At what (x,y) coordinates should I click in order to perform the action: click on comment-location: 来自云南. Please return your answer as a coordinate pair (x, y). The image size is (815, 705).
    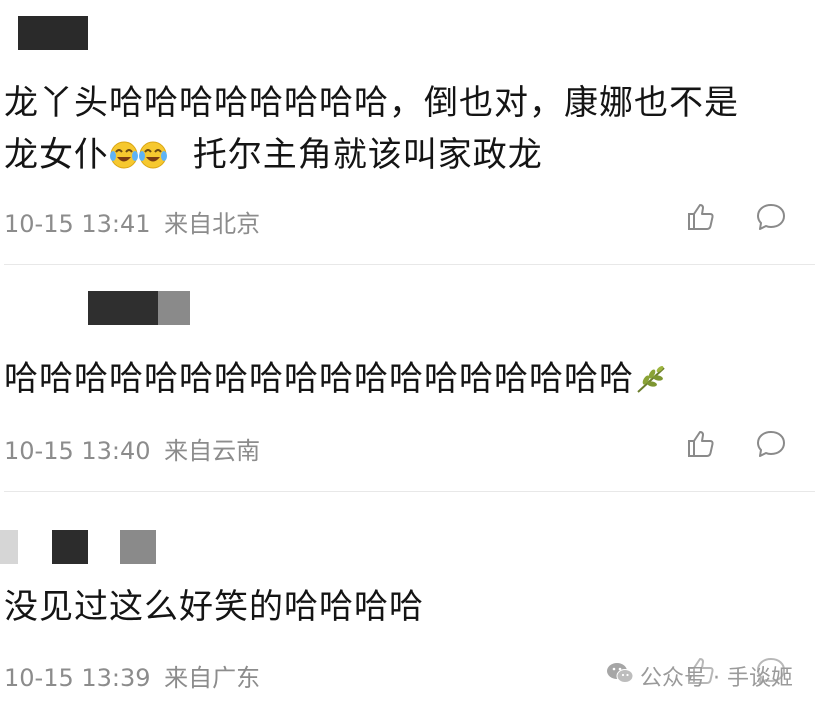
    Looking at the image, I should click on (212, 451).